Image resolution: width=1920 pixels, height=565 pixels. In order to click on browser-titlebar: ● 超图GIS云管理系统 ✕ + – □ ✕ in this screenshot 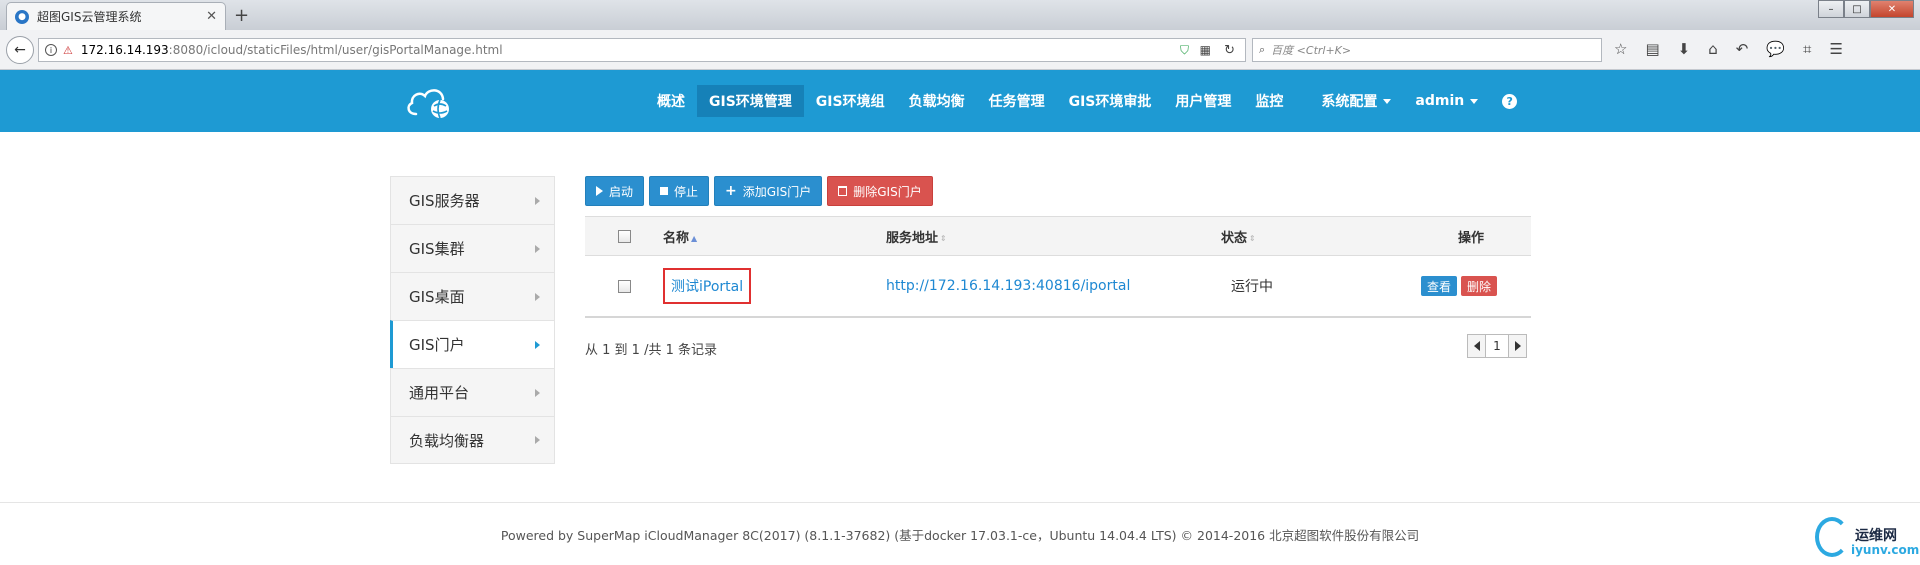, I will do `click(960, 15)`.